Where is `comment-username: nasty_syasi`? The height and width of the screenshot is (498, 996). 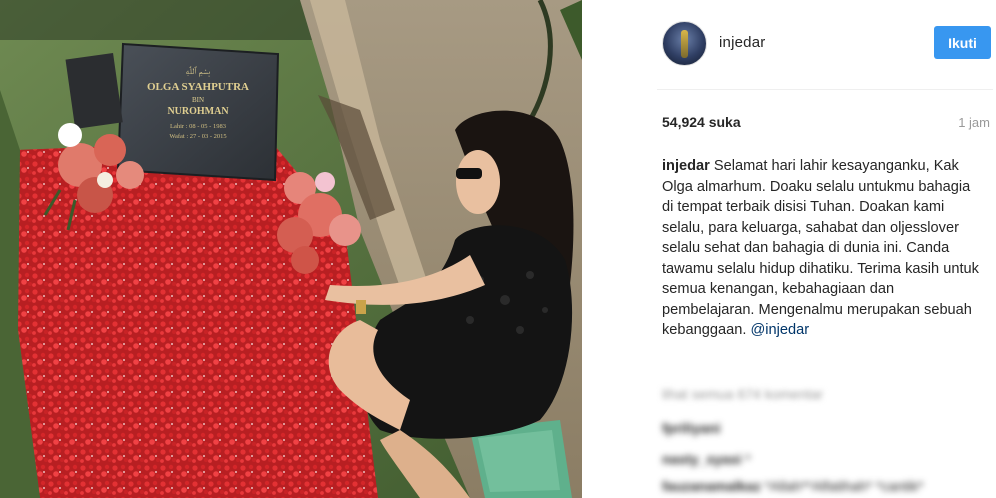 comment-username: nasty_syasi is located at coordinates (701, 459).